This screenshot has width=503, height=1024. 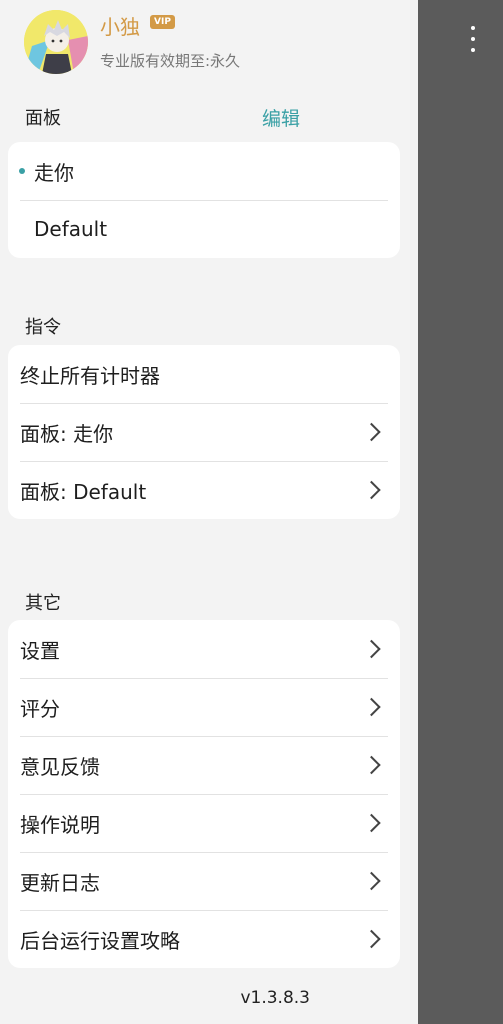 I want to click on command-label: 终止所有计时器, so click(x=90, y=375).